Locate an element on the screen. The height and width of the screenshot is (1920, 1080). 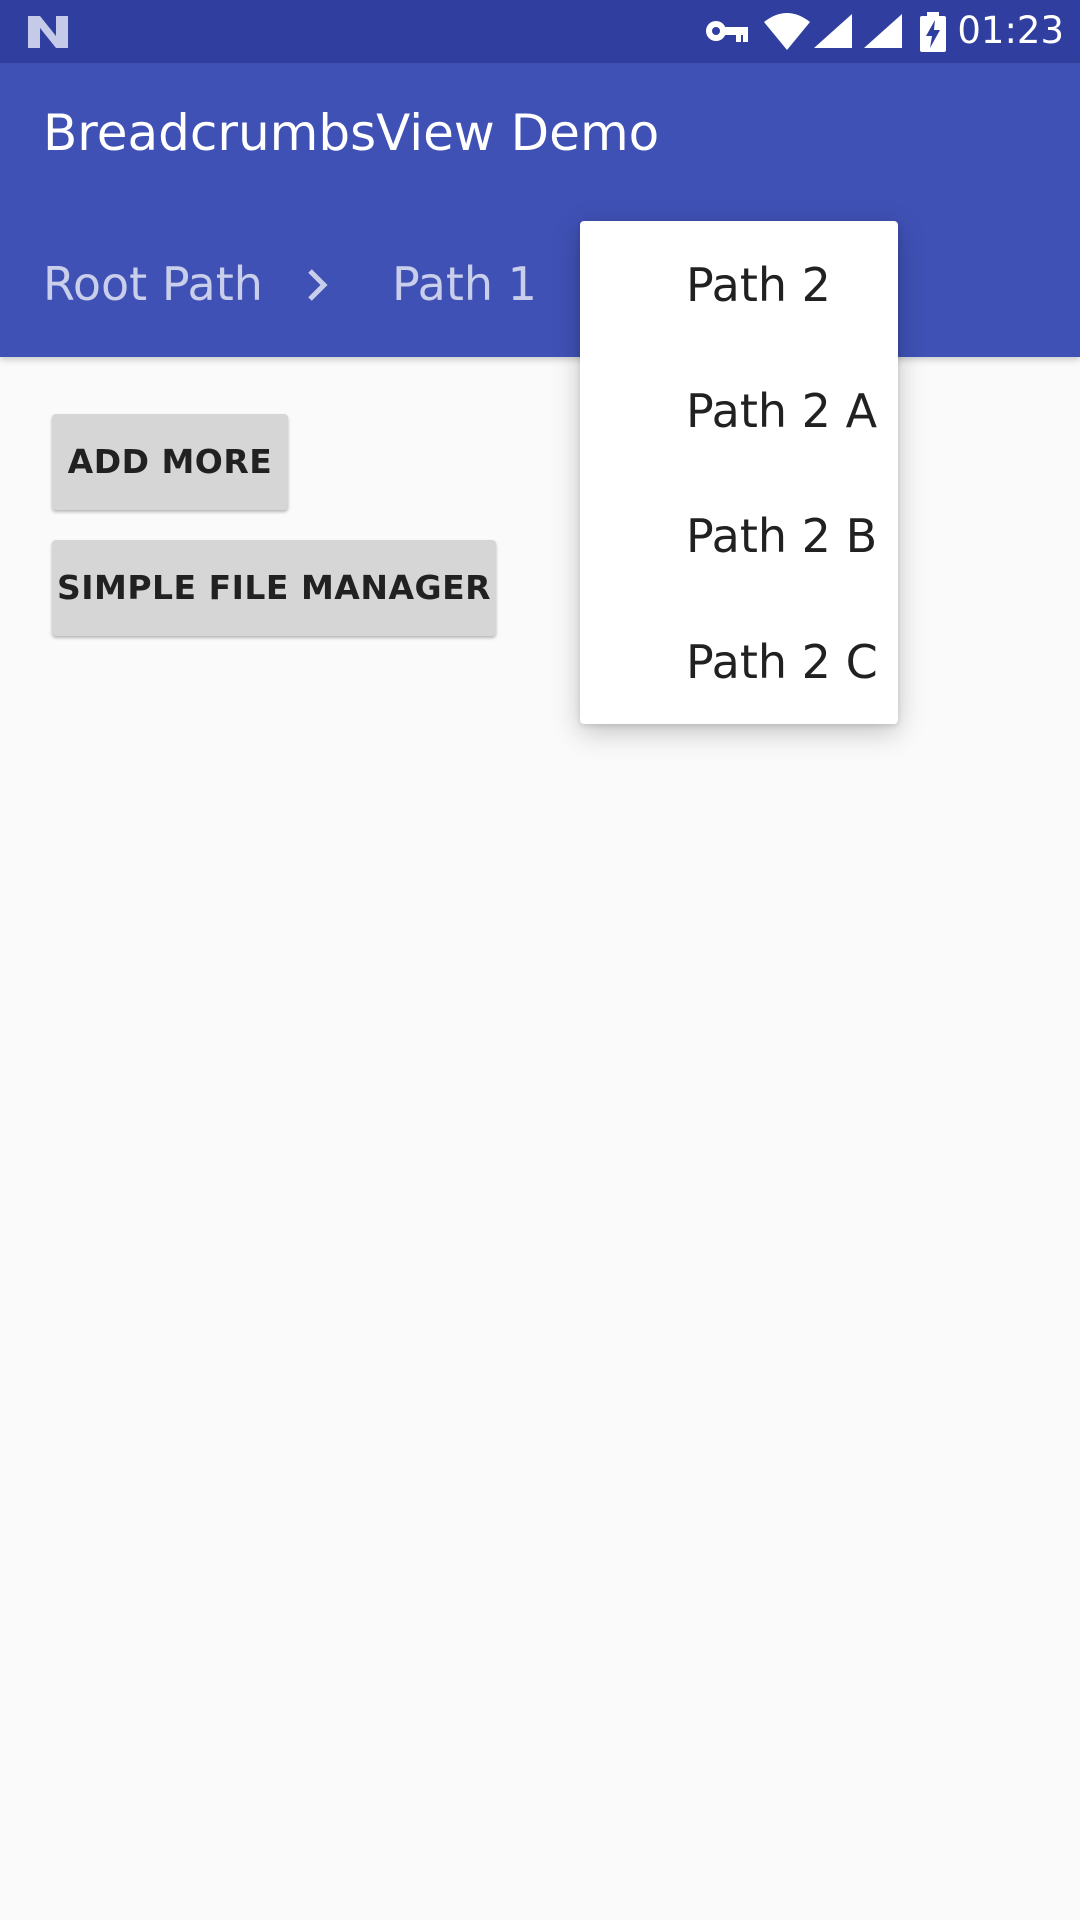
dropdown-item-path-2: Path 2 is located at coordinates (758, 285).